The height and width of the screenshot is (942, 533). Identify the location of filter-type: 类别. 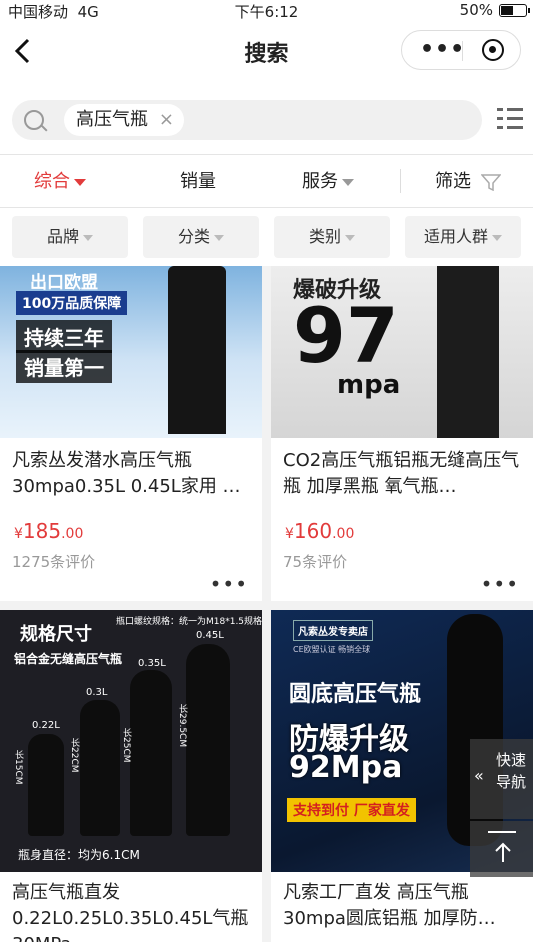
(332, 237).